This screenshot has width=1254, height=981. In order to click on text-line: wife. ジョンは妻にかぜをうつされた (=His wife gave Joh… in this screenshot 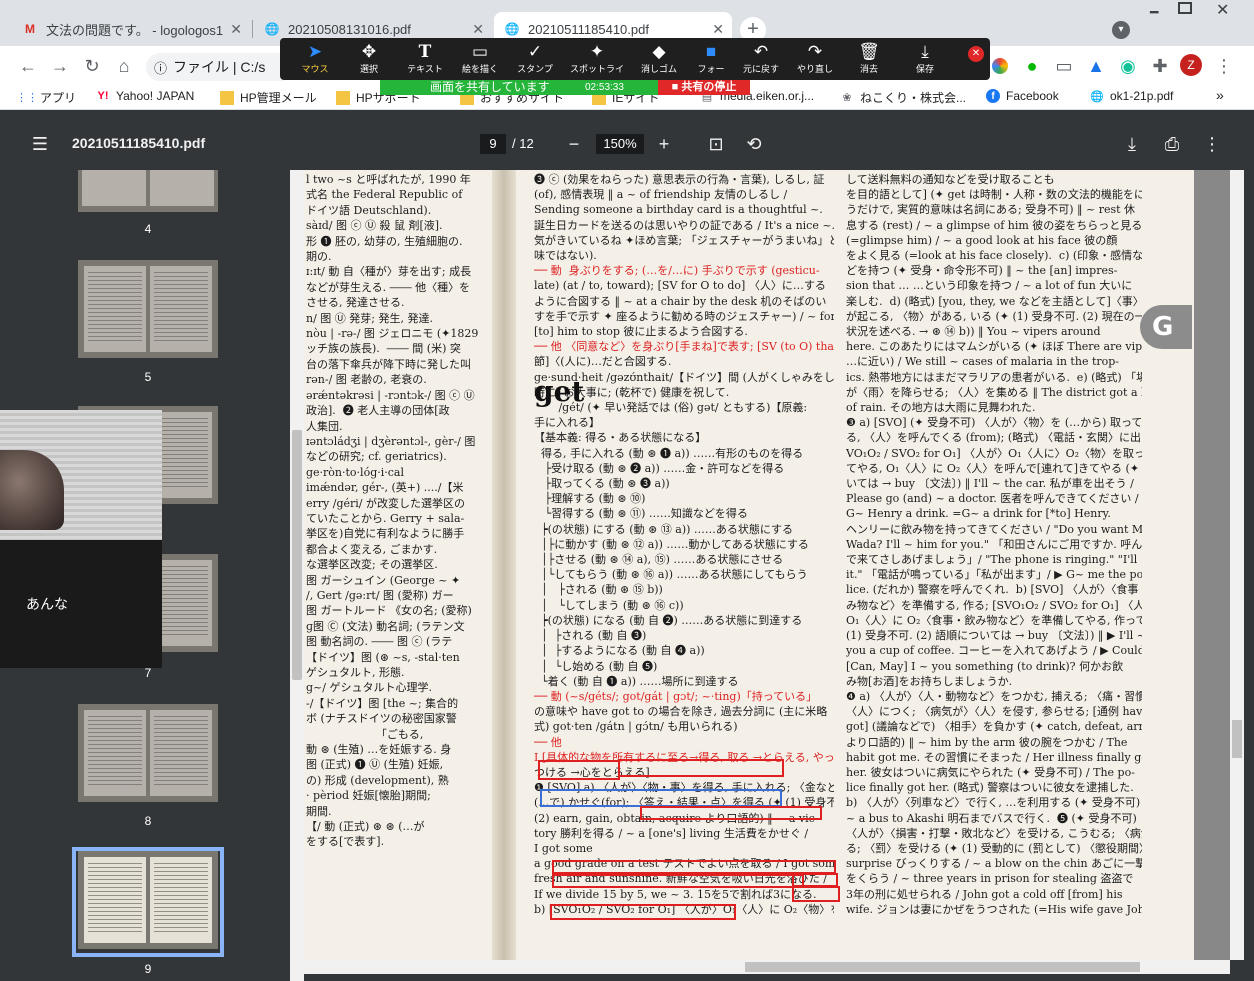, I will do `click(994, 909)`.